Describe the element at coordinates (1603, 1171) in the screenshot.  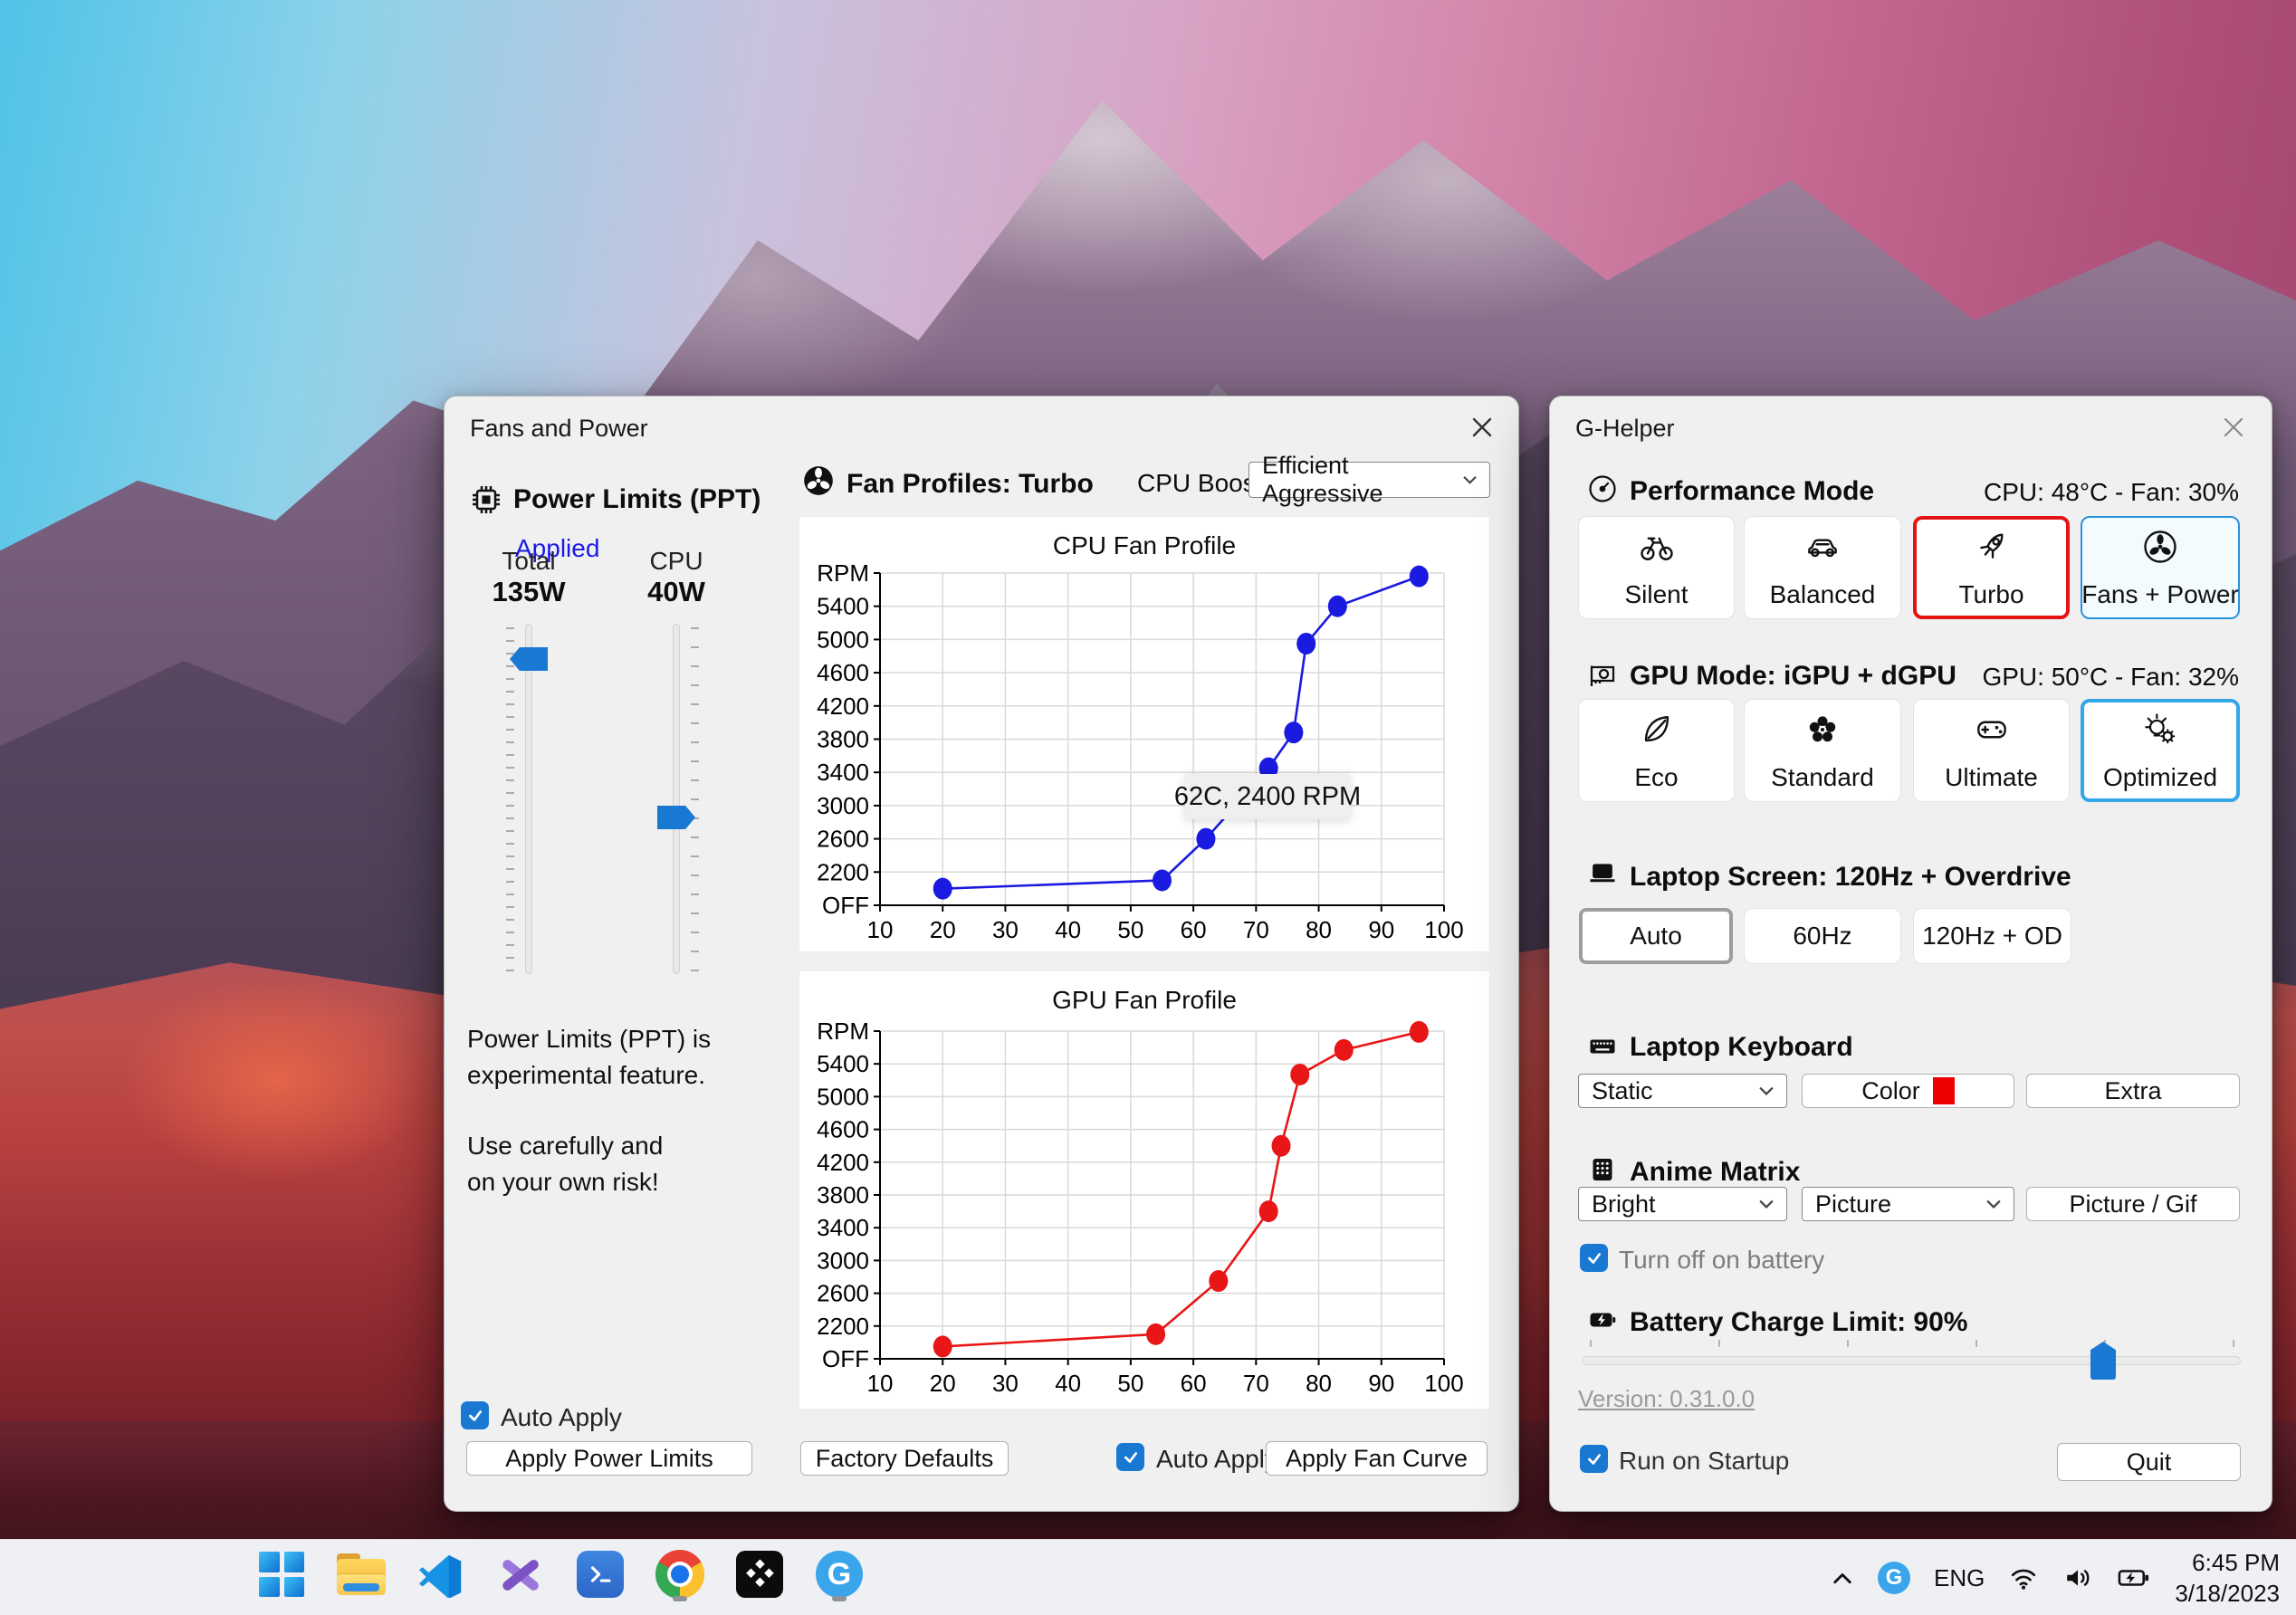
I see `matrix-icon` at that location.